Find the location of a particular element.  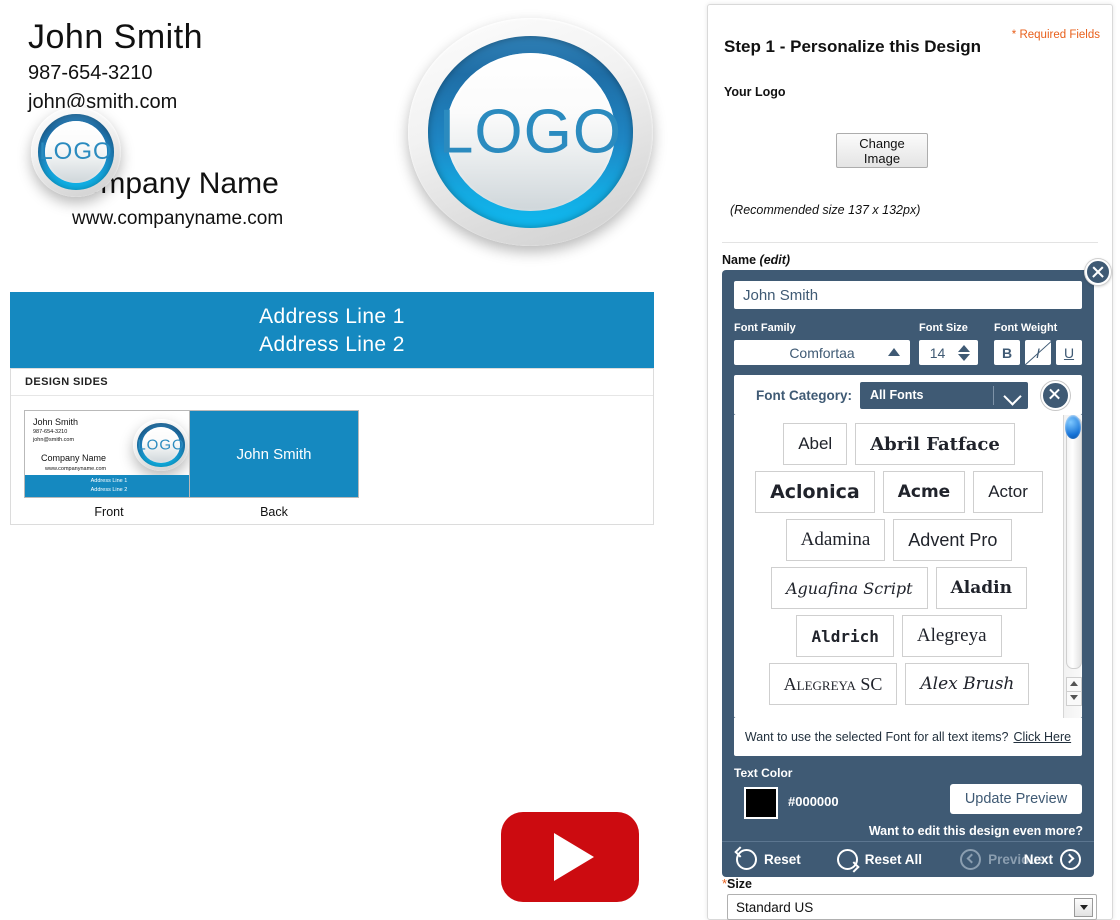

size-label: Size is located at coordinates (740, 884).